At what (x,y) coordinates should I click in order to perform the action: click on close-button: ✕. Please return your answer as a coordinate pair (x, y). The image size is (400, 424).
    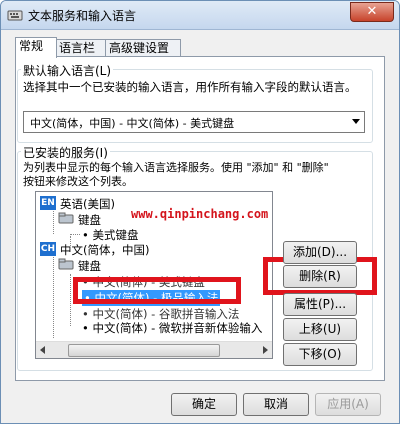
    Looking at the image, I should click on (372, 12).